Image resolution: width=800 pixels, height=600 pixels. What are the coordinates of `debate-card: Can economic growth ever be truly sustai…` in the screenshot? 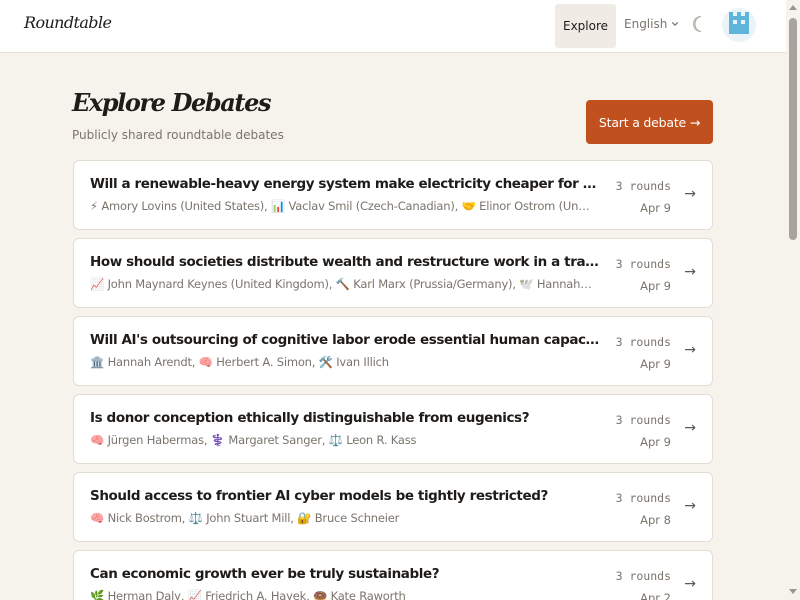 It's located at (393, 575).